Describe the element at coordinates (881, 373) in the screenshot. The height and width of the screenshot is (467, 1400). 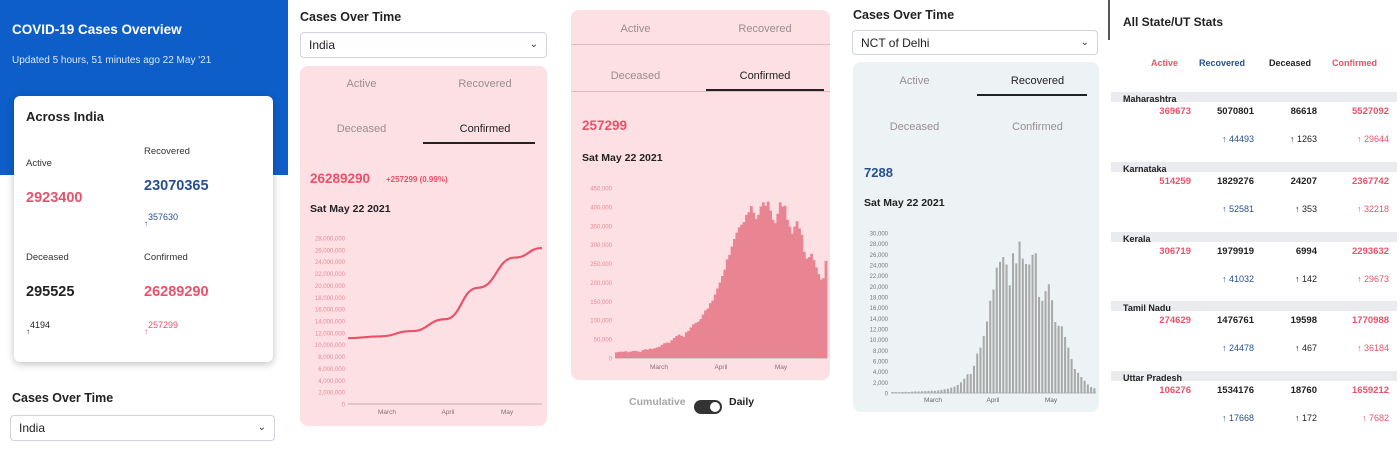
I see `y-tick-label: 4,000` at that location.